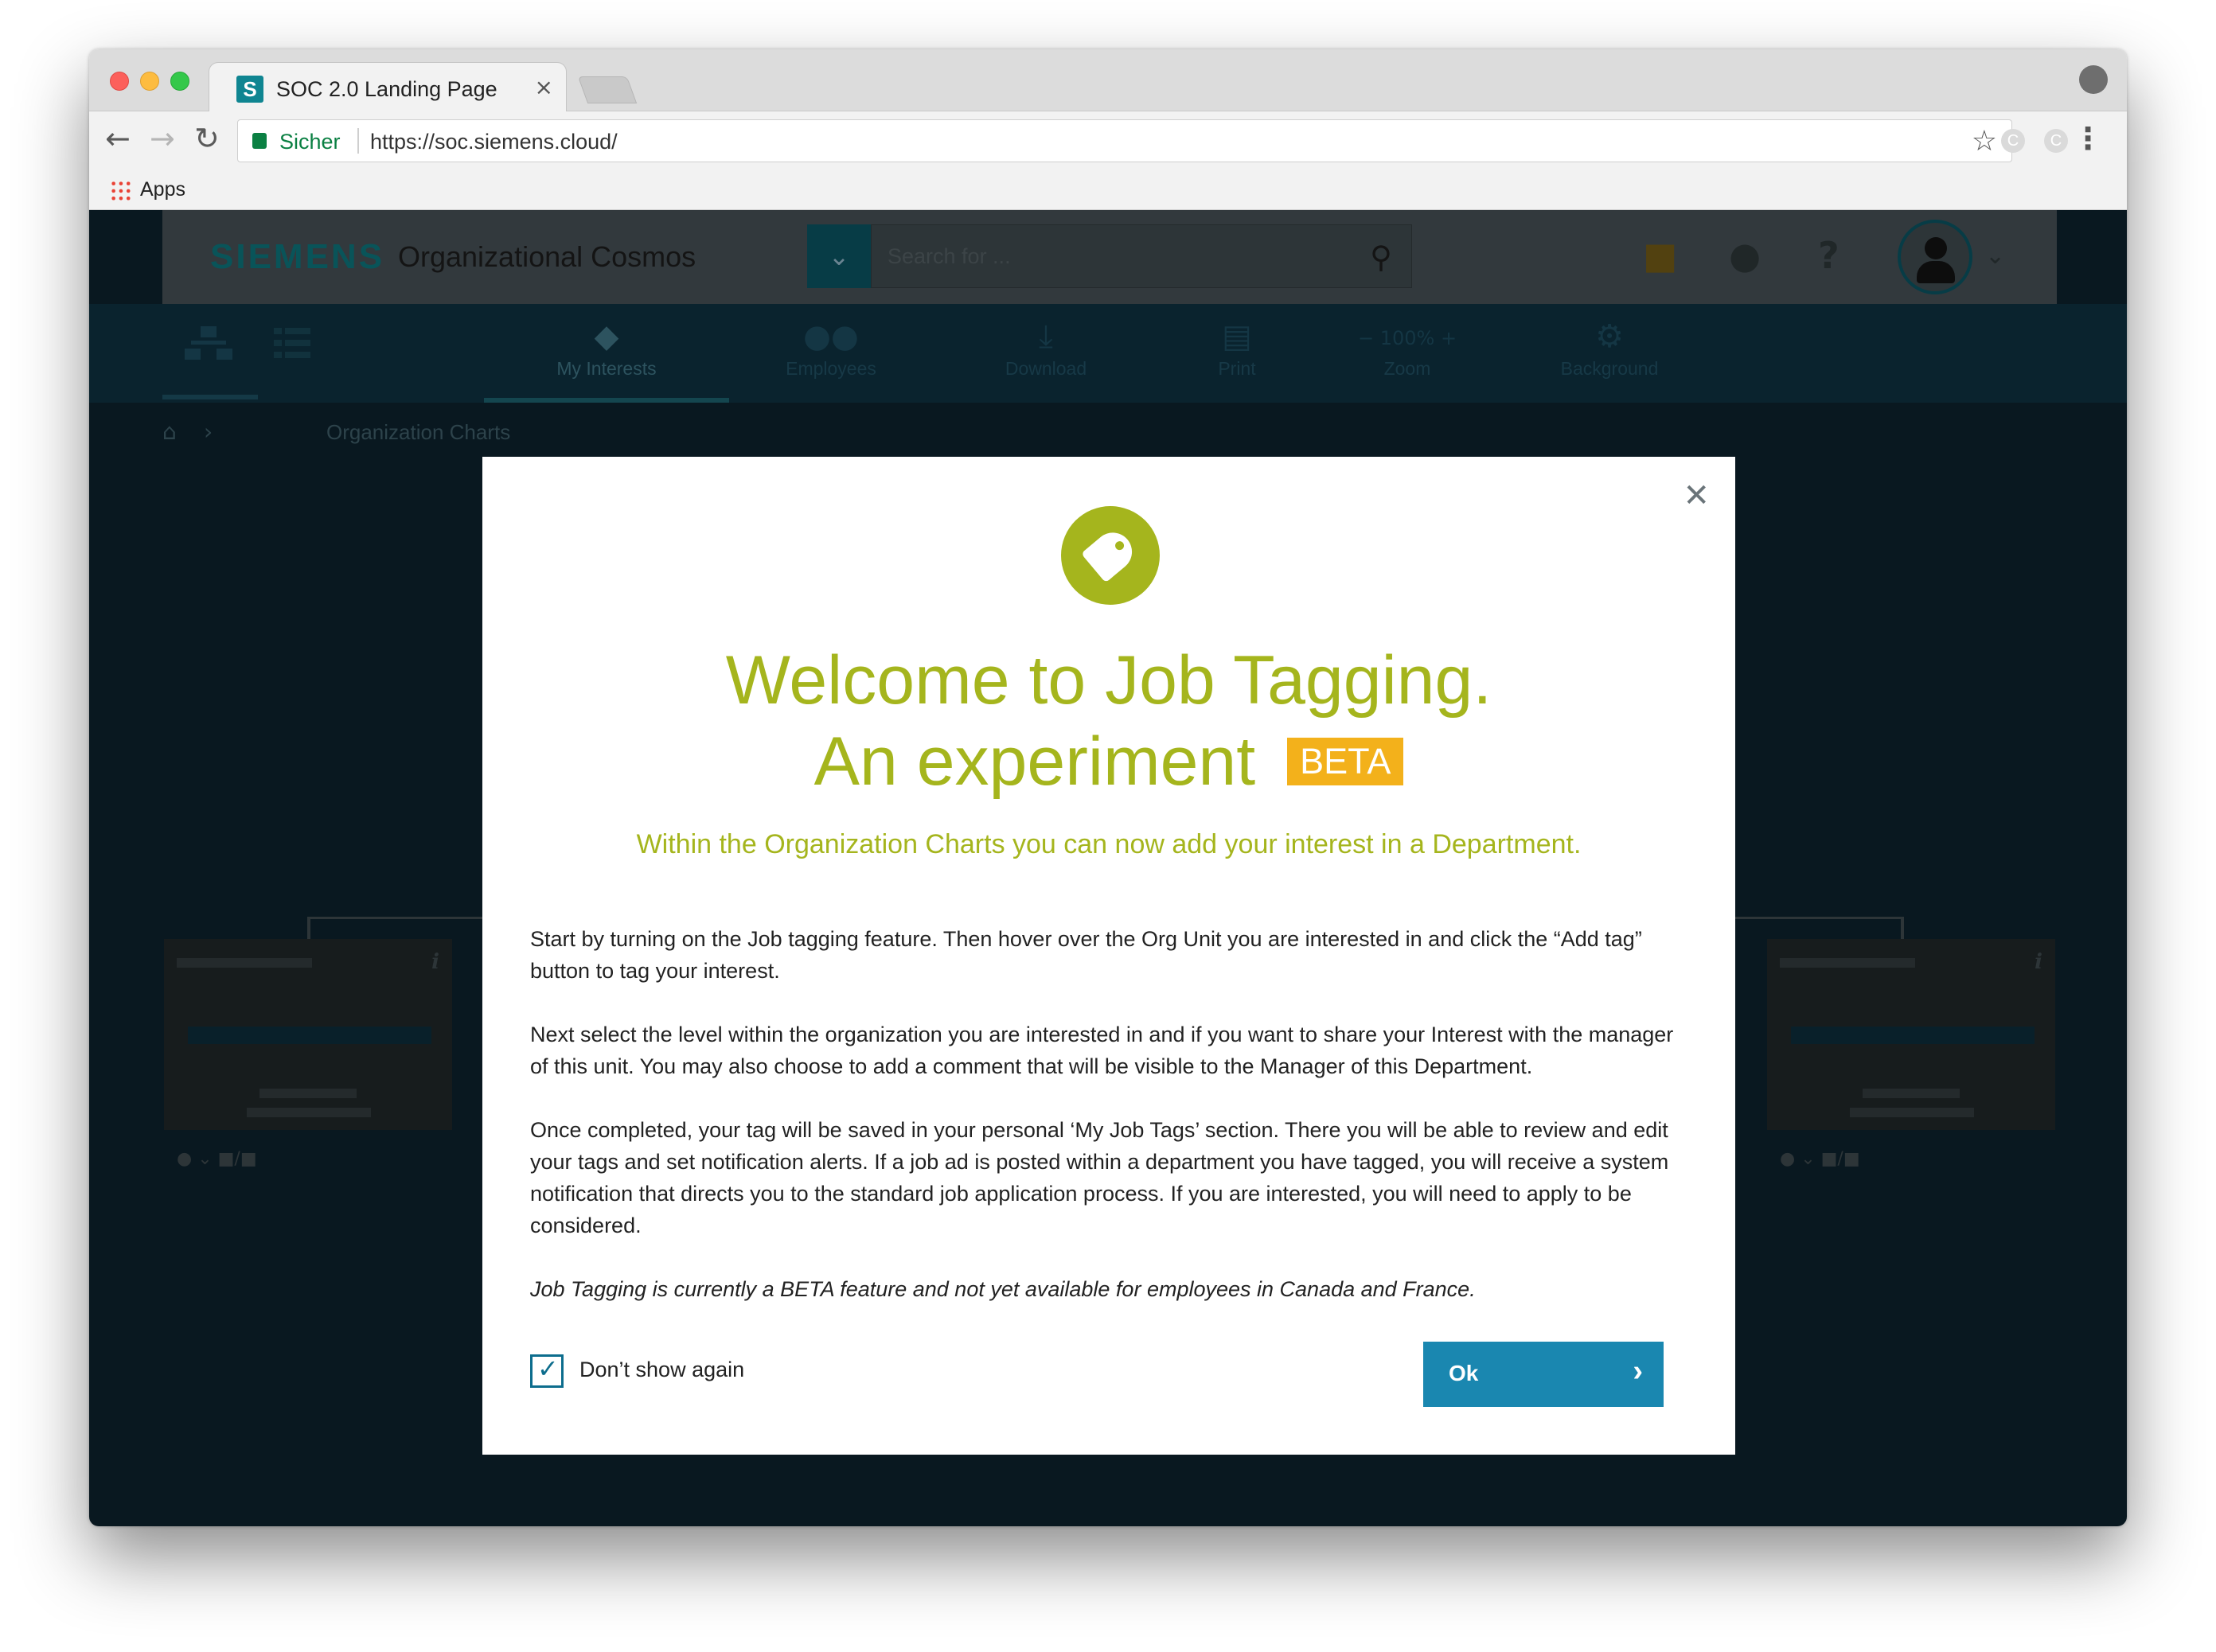  I want to click on siemens-favicon-icon: S, so click(250, 89).